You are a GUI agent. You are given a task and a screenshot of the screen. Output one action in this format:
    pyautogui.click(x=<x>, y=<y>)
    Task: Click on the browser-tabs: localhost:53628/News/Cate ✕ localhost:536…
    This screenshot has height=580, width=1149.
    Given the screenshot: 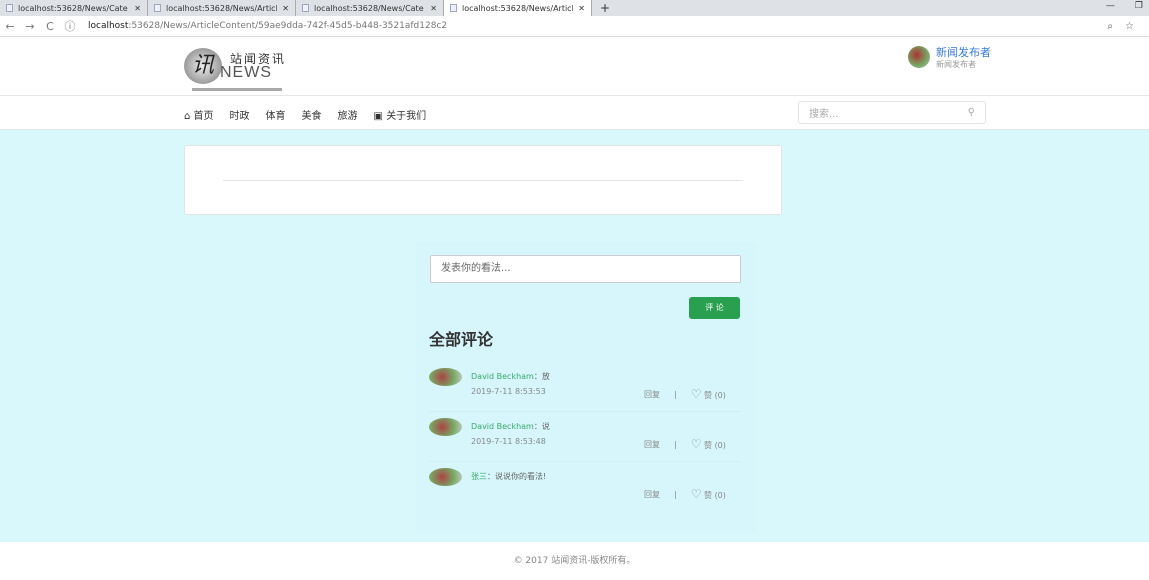 What is the action you would take?
    pyautogui.click(x=574, y=8)
    